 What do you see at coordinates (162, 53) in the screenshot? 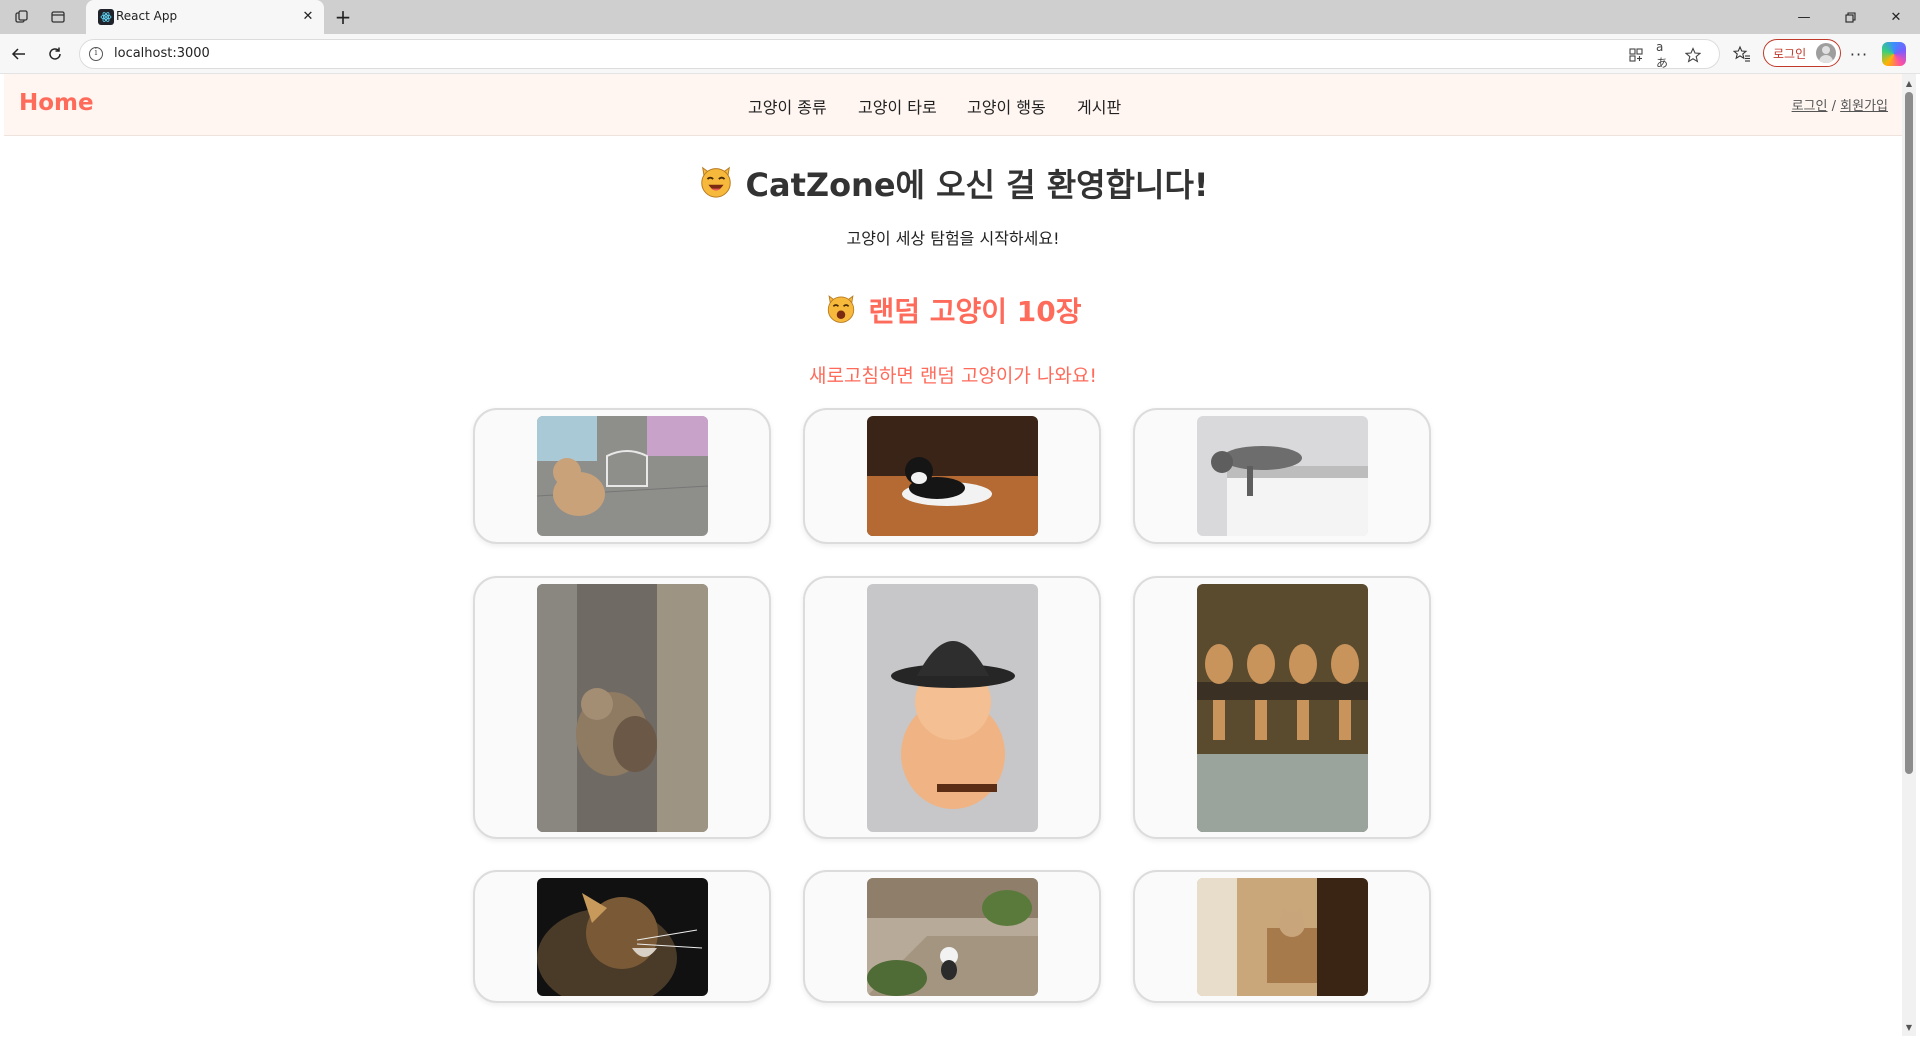
I see `address-url: localhost:3000` at bounding box center [162, 53].